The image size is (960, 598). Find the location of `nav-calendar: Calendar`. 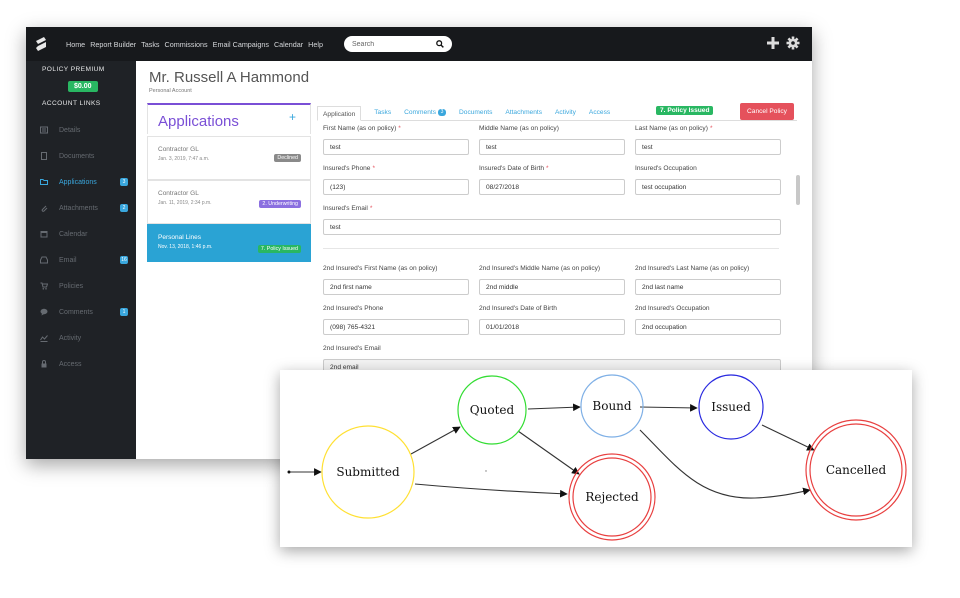

nav-calendar: Calendar is located at coordinates (288, 44).